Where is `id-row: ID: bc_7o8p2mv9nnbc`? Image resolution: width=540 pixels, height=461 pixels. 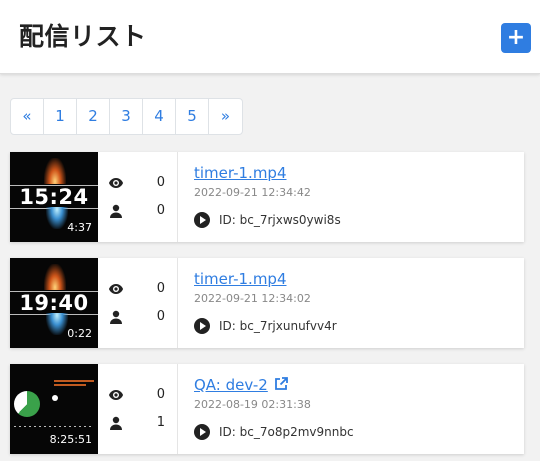 id-row: ID: bc_7o8p2mv9nnbc is located at coordinates (274, 432).